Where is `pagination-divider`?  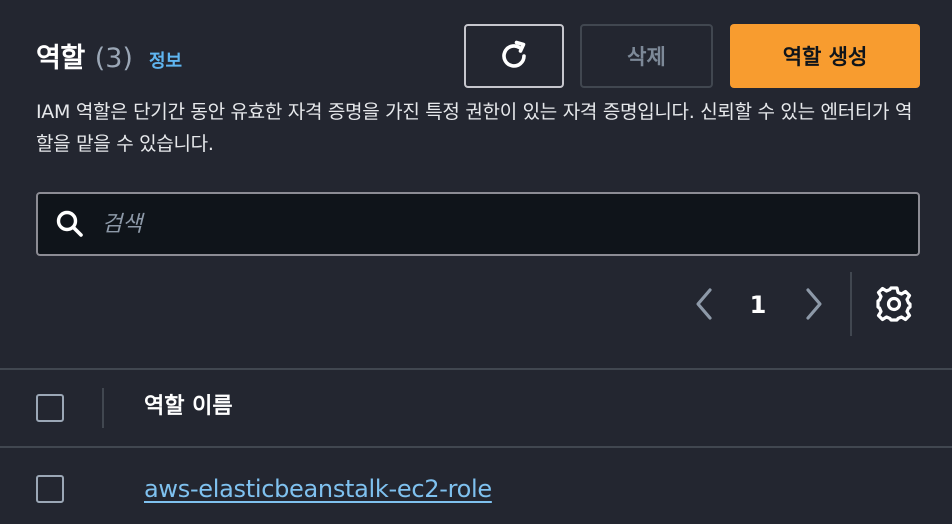 pagination-divider is located at coordinates (851, 304).